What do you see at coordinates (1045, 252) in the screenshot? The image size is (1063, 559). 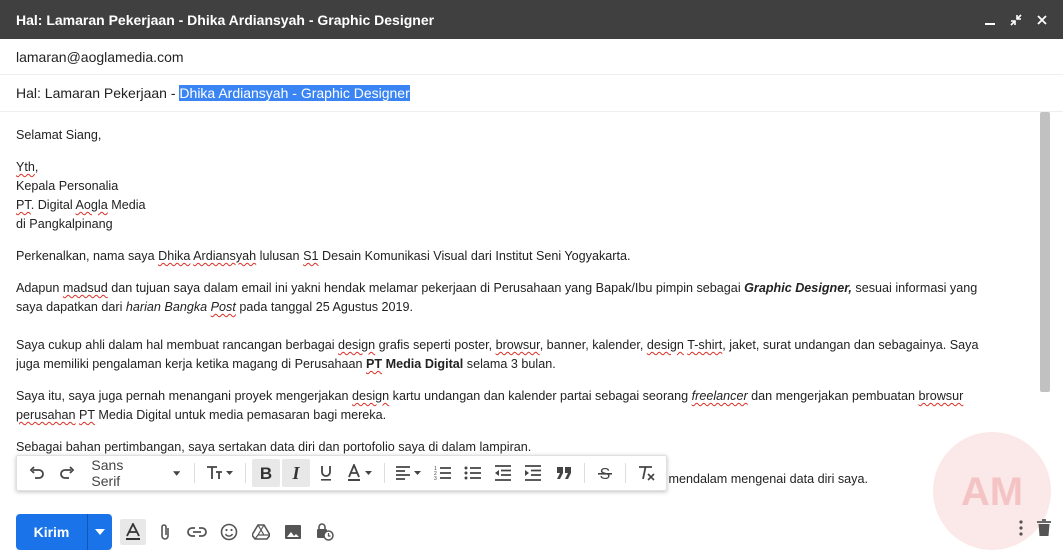 I see `body-scrollbar` at bounding box center [1045, 252].